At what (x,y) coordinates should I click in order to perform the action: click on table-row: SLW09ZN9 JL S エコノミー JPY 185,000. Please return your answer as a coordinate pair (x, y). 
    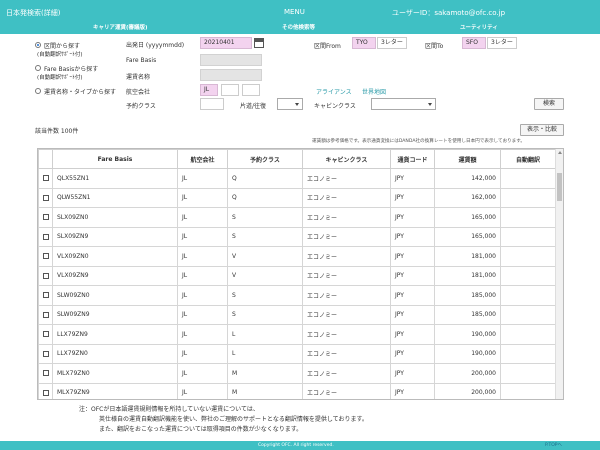
    Looking at the image, I should click on (297, 314).